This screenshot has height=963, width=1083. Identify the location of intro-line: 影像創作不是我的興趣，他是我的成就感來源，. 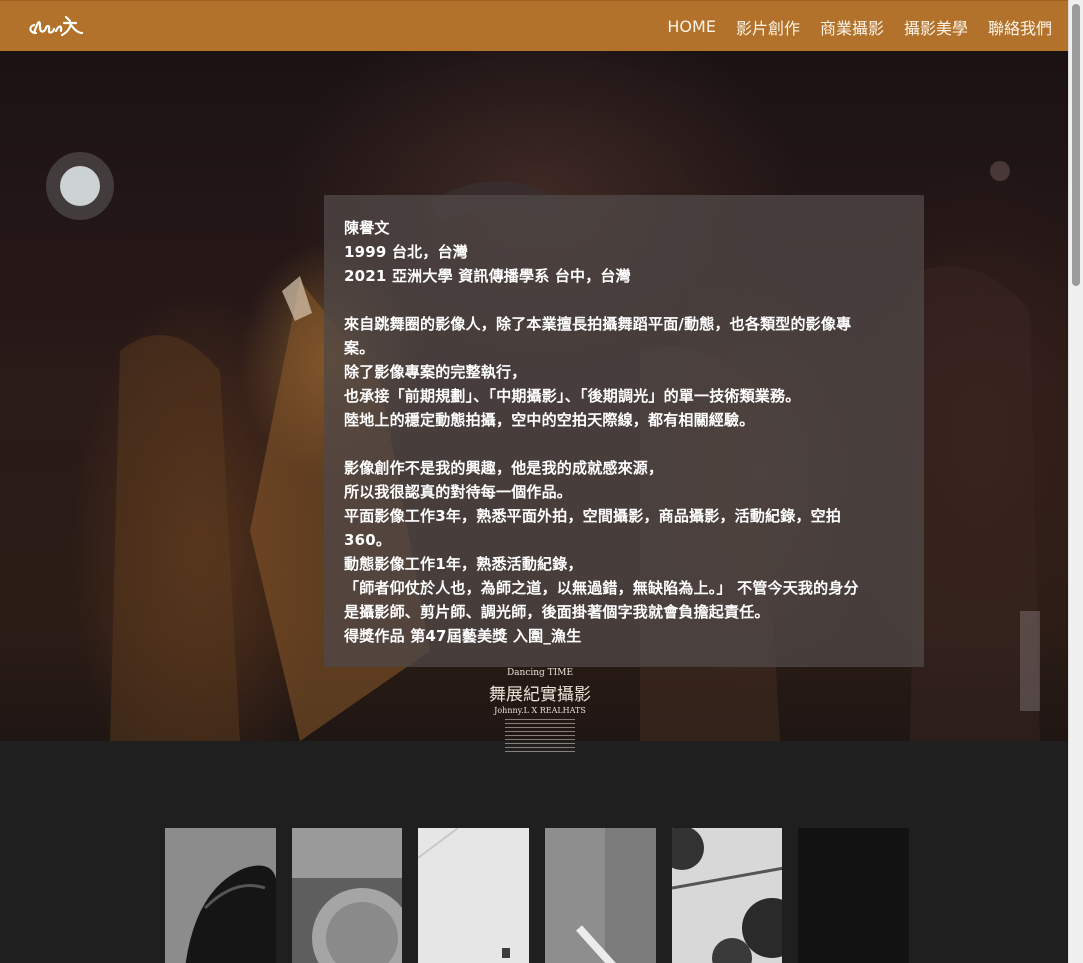
(504, 468).